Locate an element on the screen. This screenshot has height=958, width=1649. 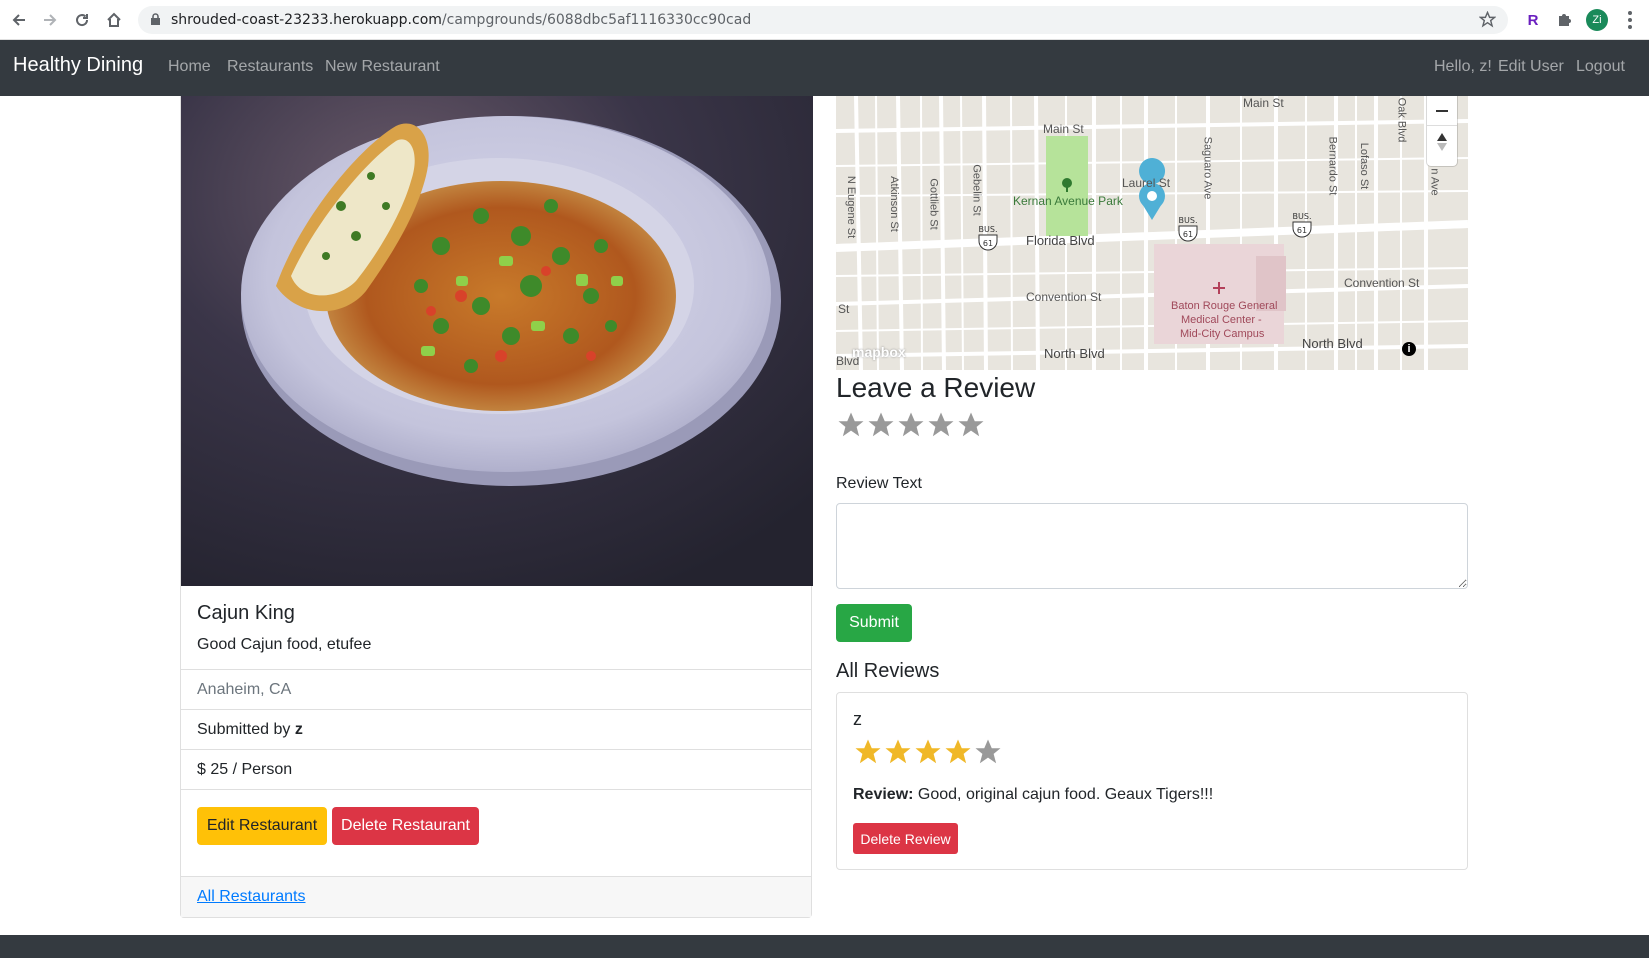
map-zoom-controls is located at coordinates (1442, 131).